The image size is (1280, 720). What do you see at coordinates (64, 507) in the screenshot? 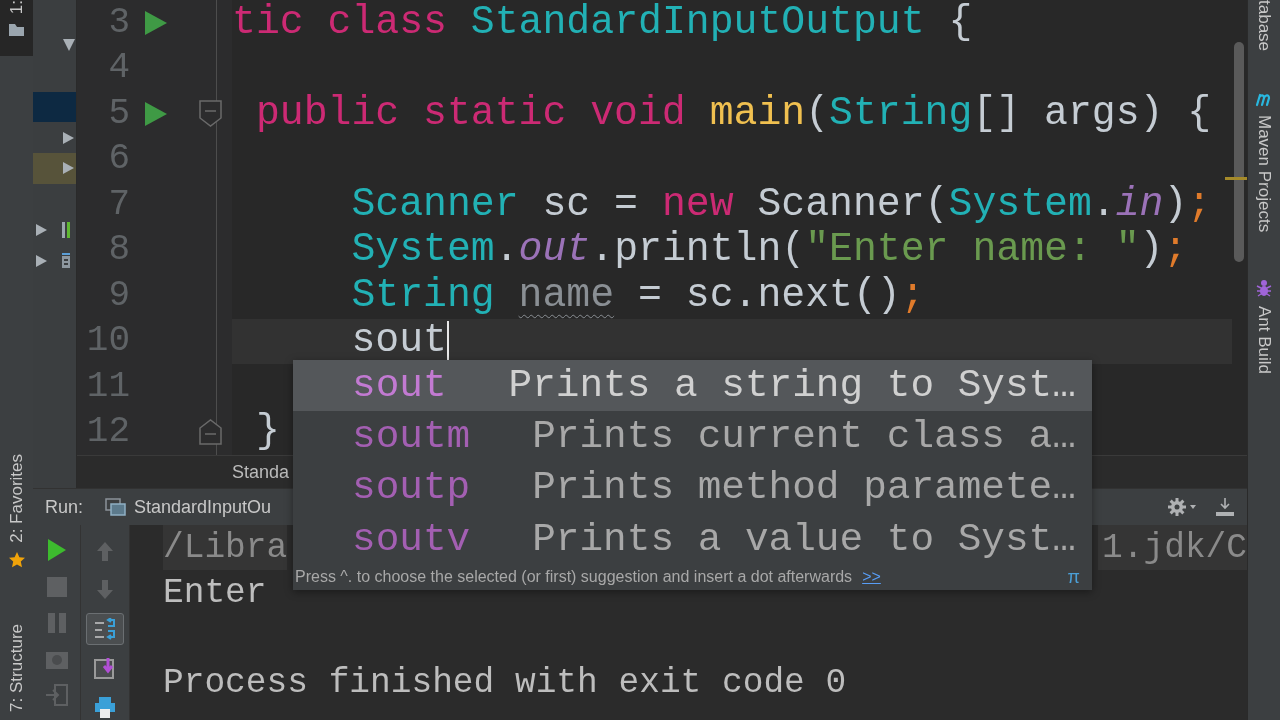
I see `run-label: Run:` at bounding box center [64, 507].